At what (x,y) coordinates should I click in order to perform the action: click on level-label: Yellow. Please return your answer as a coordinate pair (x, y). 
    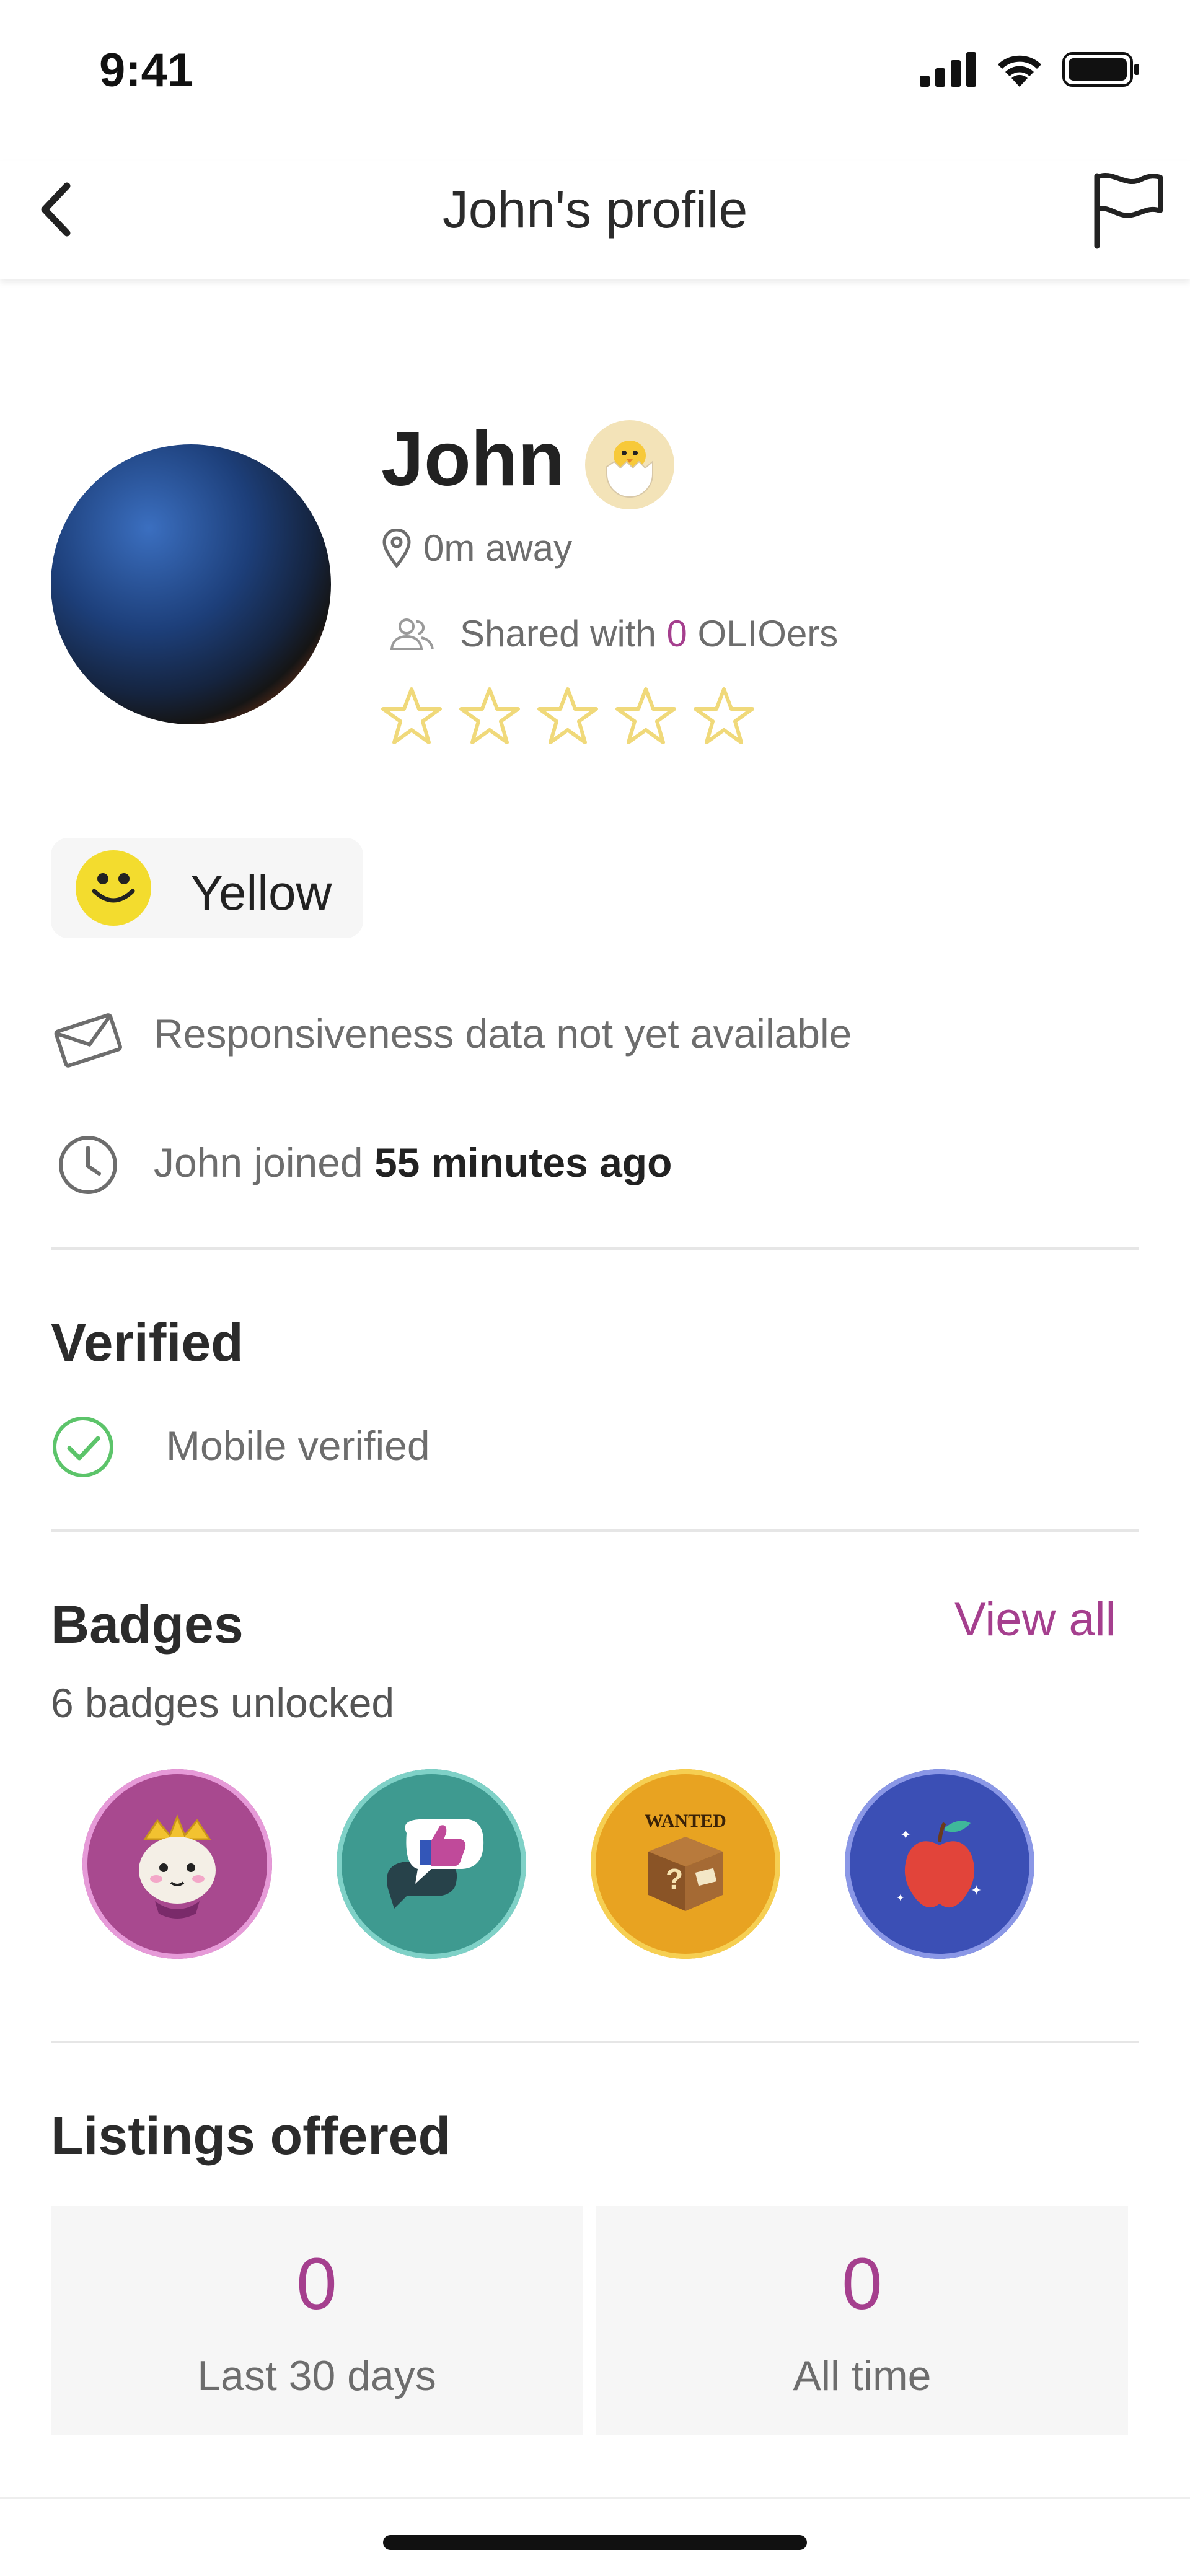
    Looking at the image, I should click on (261, 893).